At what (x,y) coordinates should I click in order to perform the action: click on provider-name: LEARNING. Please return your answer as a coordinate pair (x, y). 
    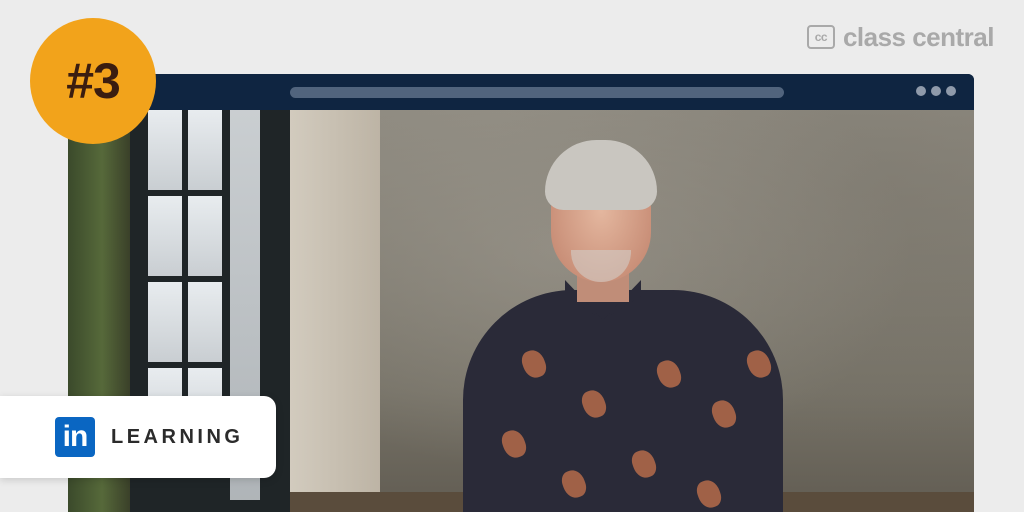
    Looking at the image, I should click on (177, 436).